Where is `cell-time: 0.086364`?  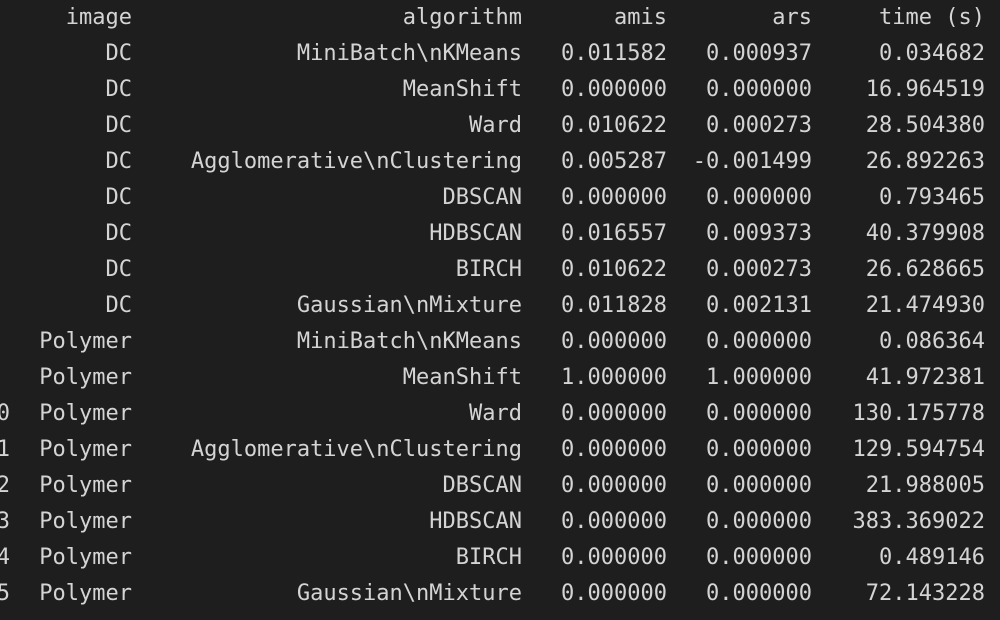
cell-time: 0.086364 is located at coordinates (932, 341).